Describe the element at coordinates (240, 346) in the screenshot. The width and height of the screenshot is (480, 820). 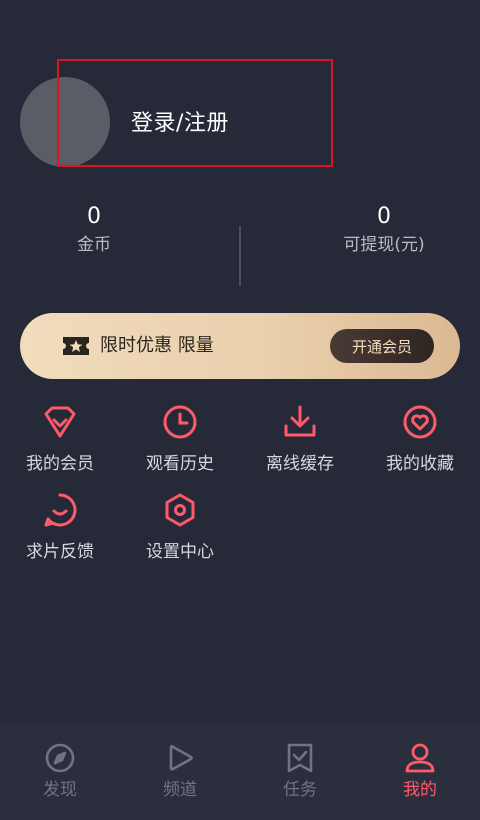
I see `vip-promo-banner: 限时优惠 限量 开通会员` at that location.